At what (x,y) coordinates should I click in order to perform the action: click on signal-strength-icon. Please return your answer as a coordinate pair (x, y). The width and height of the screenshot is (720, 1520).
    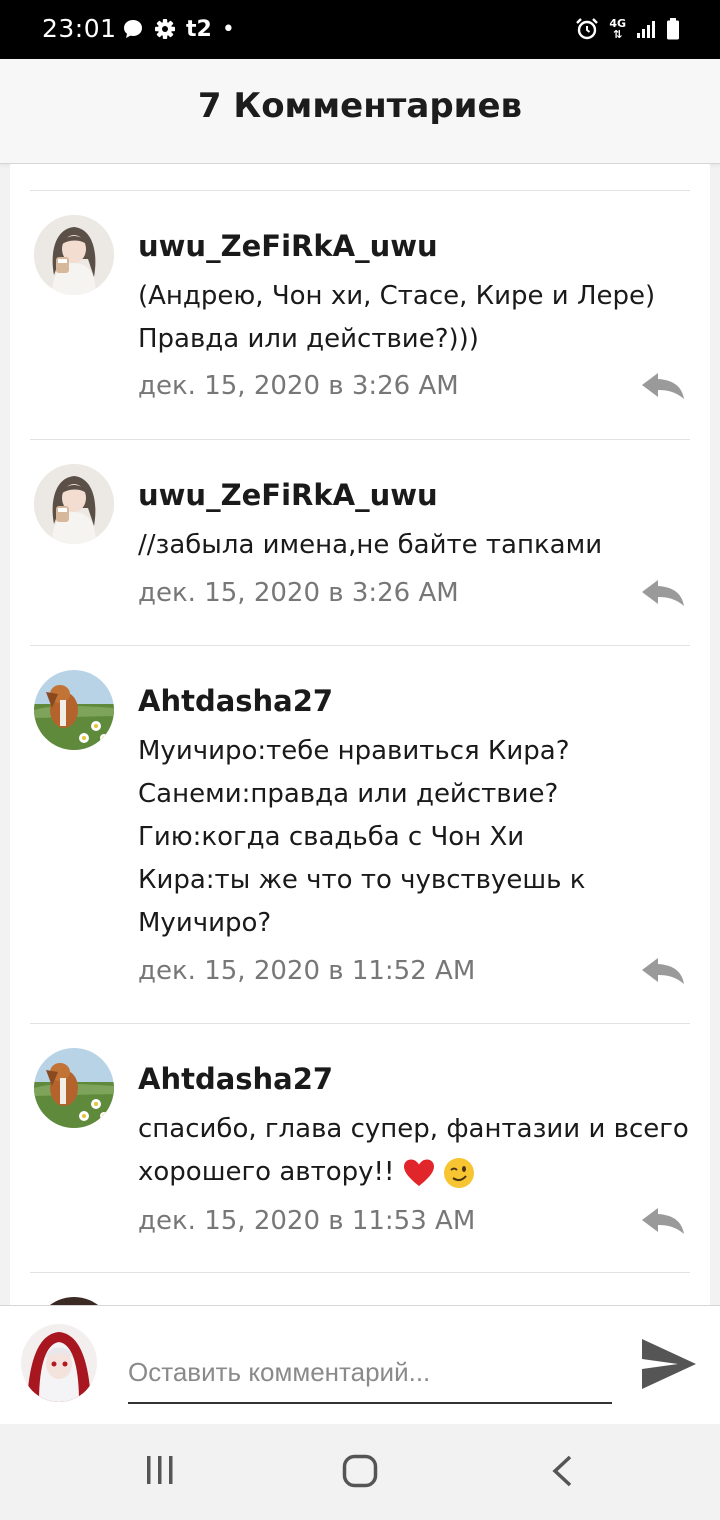
    Looking at the image, I should click on (646, 29).